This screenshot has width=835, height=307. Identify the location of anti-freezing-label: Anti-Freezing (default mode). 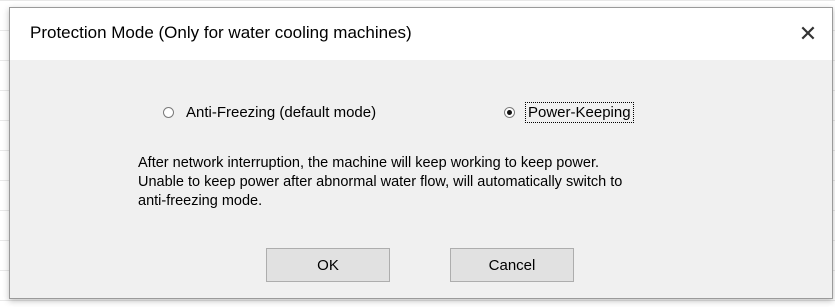
(281, 112).